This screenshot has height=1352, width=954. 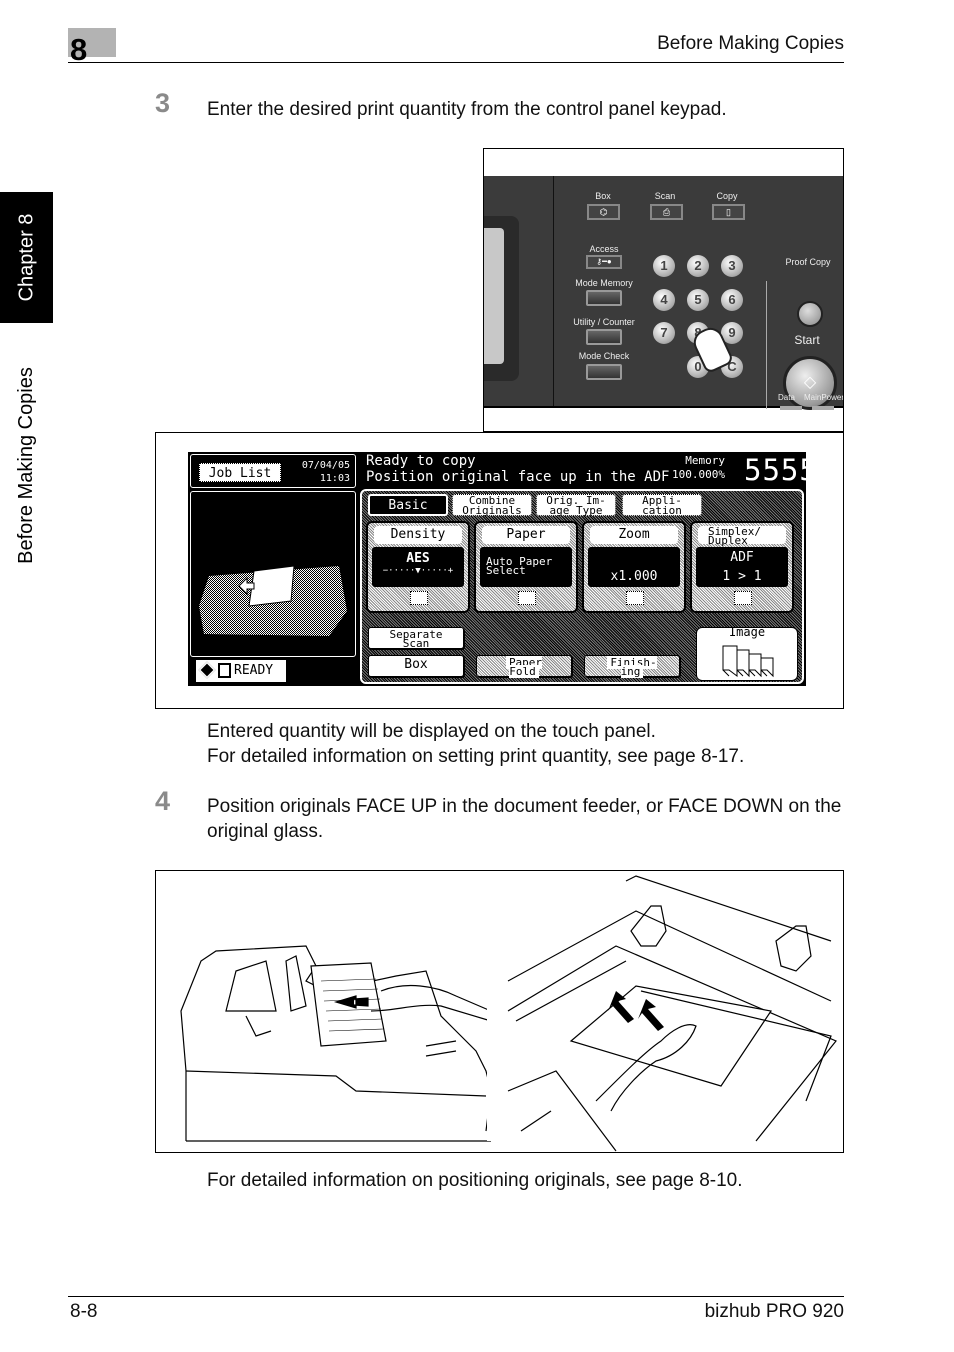 What do you see at coordinates (336, 1043) in the screenshot?
I see `document-feeder-drawing` at bounding box center [336, 1043].